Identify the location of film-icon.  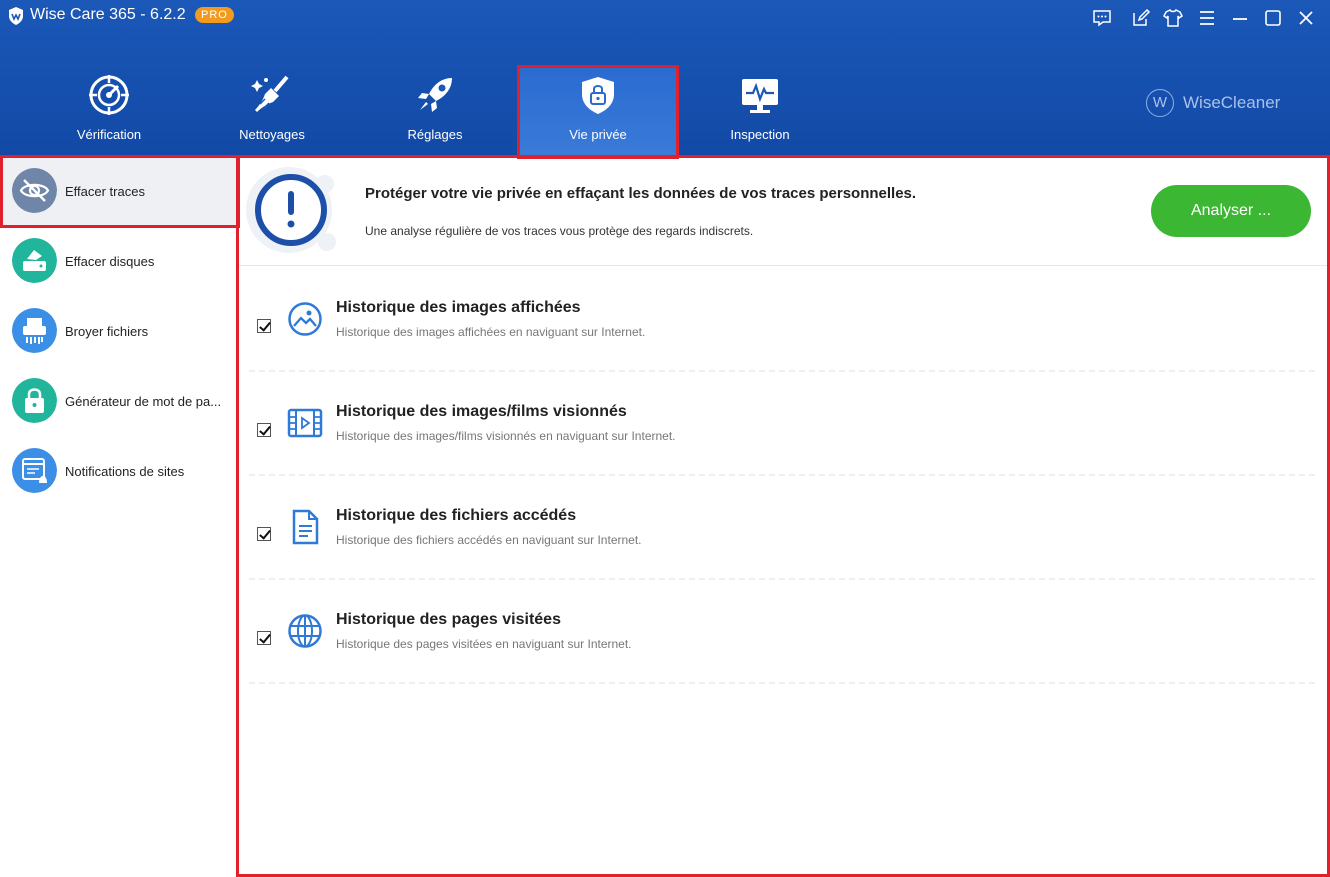
(305, 423).